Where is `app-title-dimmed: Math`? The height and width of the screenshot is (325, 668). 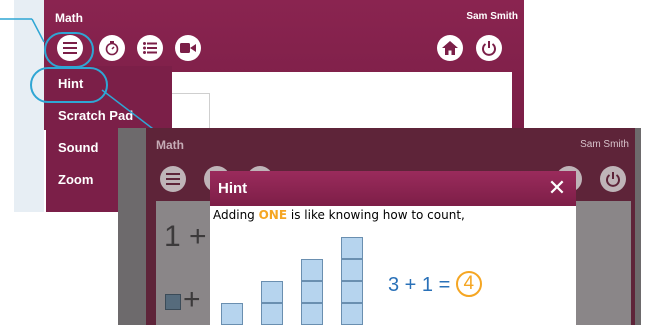
app-title-dimmed: Math is located at coordinates (170, 145).